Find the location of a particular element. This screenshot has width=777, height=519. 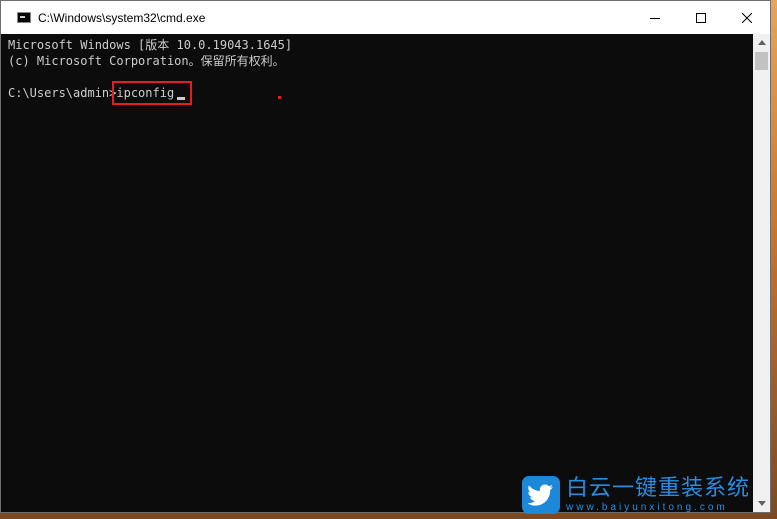

watermark-text: 白云一键重装系统 www.baiyunxitong.com is located at coordinates (658, 495).